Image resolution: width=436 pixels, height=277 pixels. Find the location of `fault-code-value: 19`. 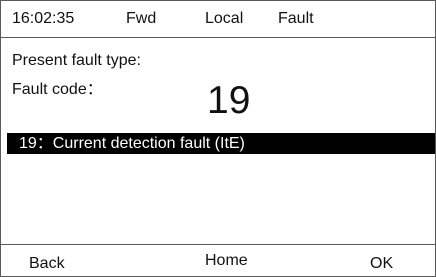

fault-code-value: 19 is located at coordinates (229, 100).